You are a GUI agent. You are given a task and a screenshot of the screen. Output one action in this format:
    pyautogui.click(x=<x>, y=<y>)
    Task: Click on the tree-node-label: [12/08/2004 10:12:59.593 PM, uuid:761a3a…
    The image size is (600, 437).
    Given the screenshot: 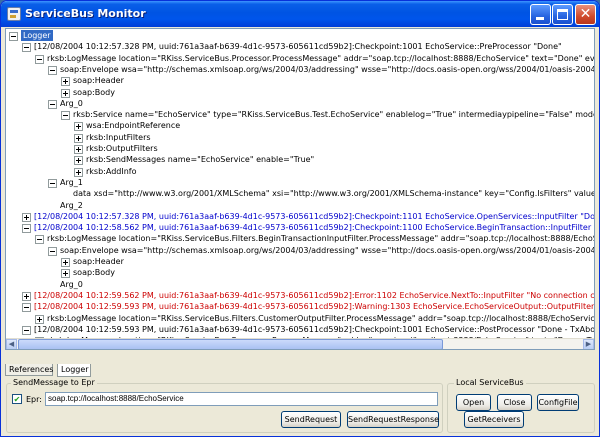 What is the action you would take?
    pyautogui.click(x=314, y=307)
    